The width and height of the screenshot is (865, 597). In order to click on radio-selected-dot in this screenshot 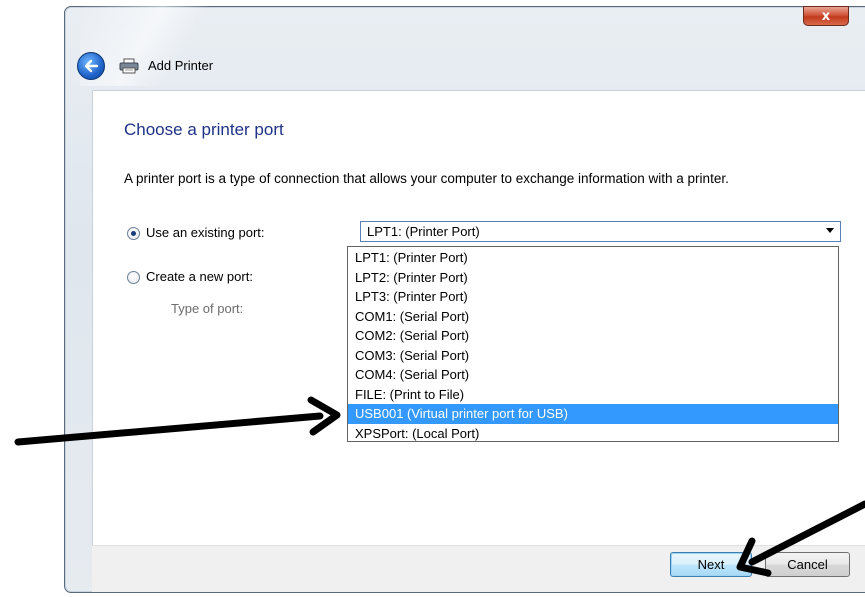, I will do `click(133, 233)`.